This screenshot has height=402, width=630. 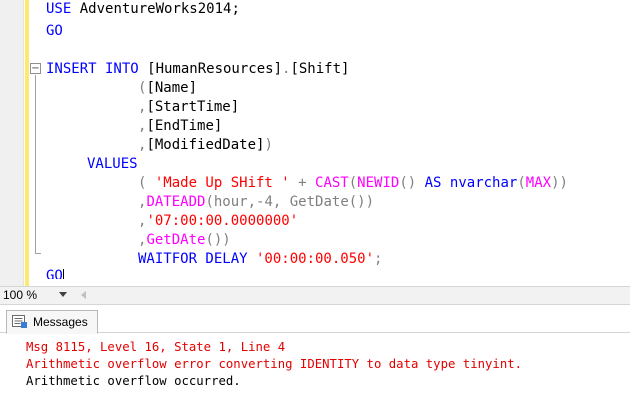 I want to click on column-modifieddate: [ModifiedDate], so click(x=205, y=145).